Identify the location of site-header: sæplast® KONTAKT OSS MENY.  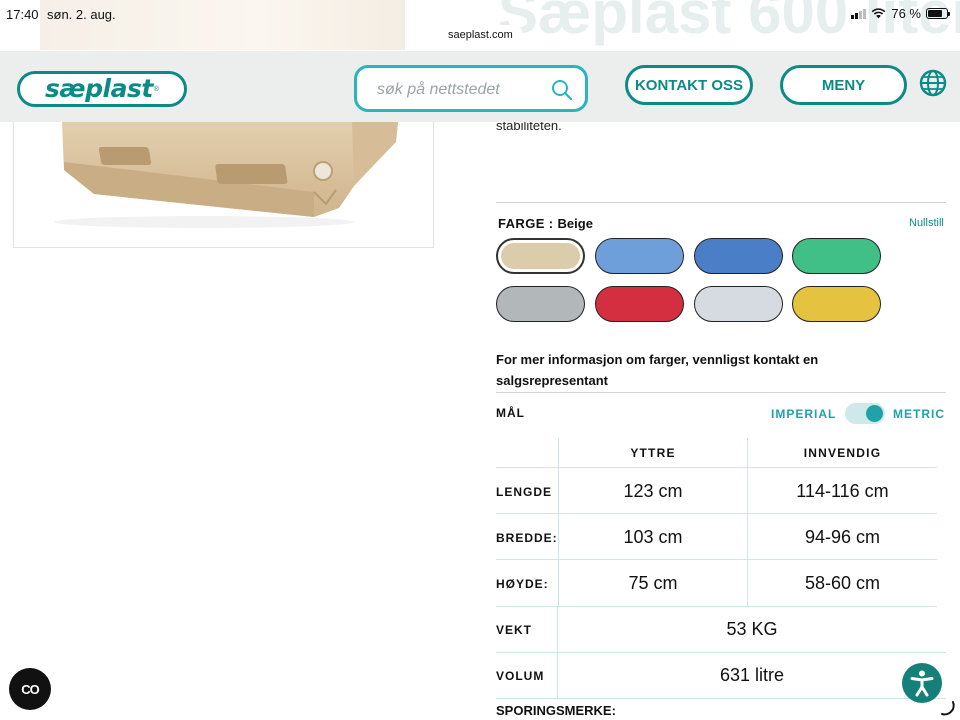
(480, 86).